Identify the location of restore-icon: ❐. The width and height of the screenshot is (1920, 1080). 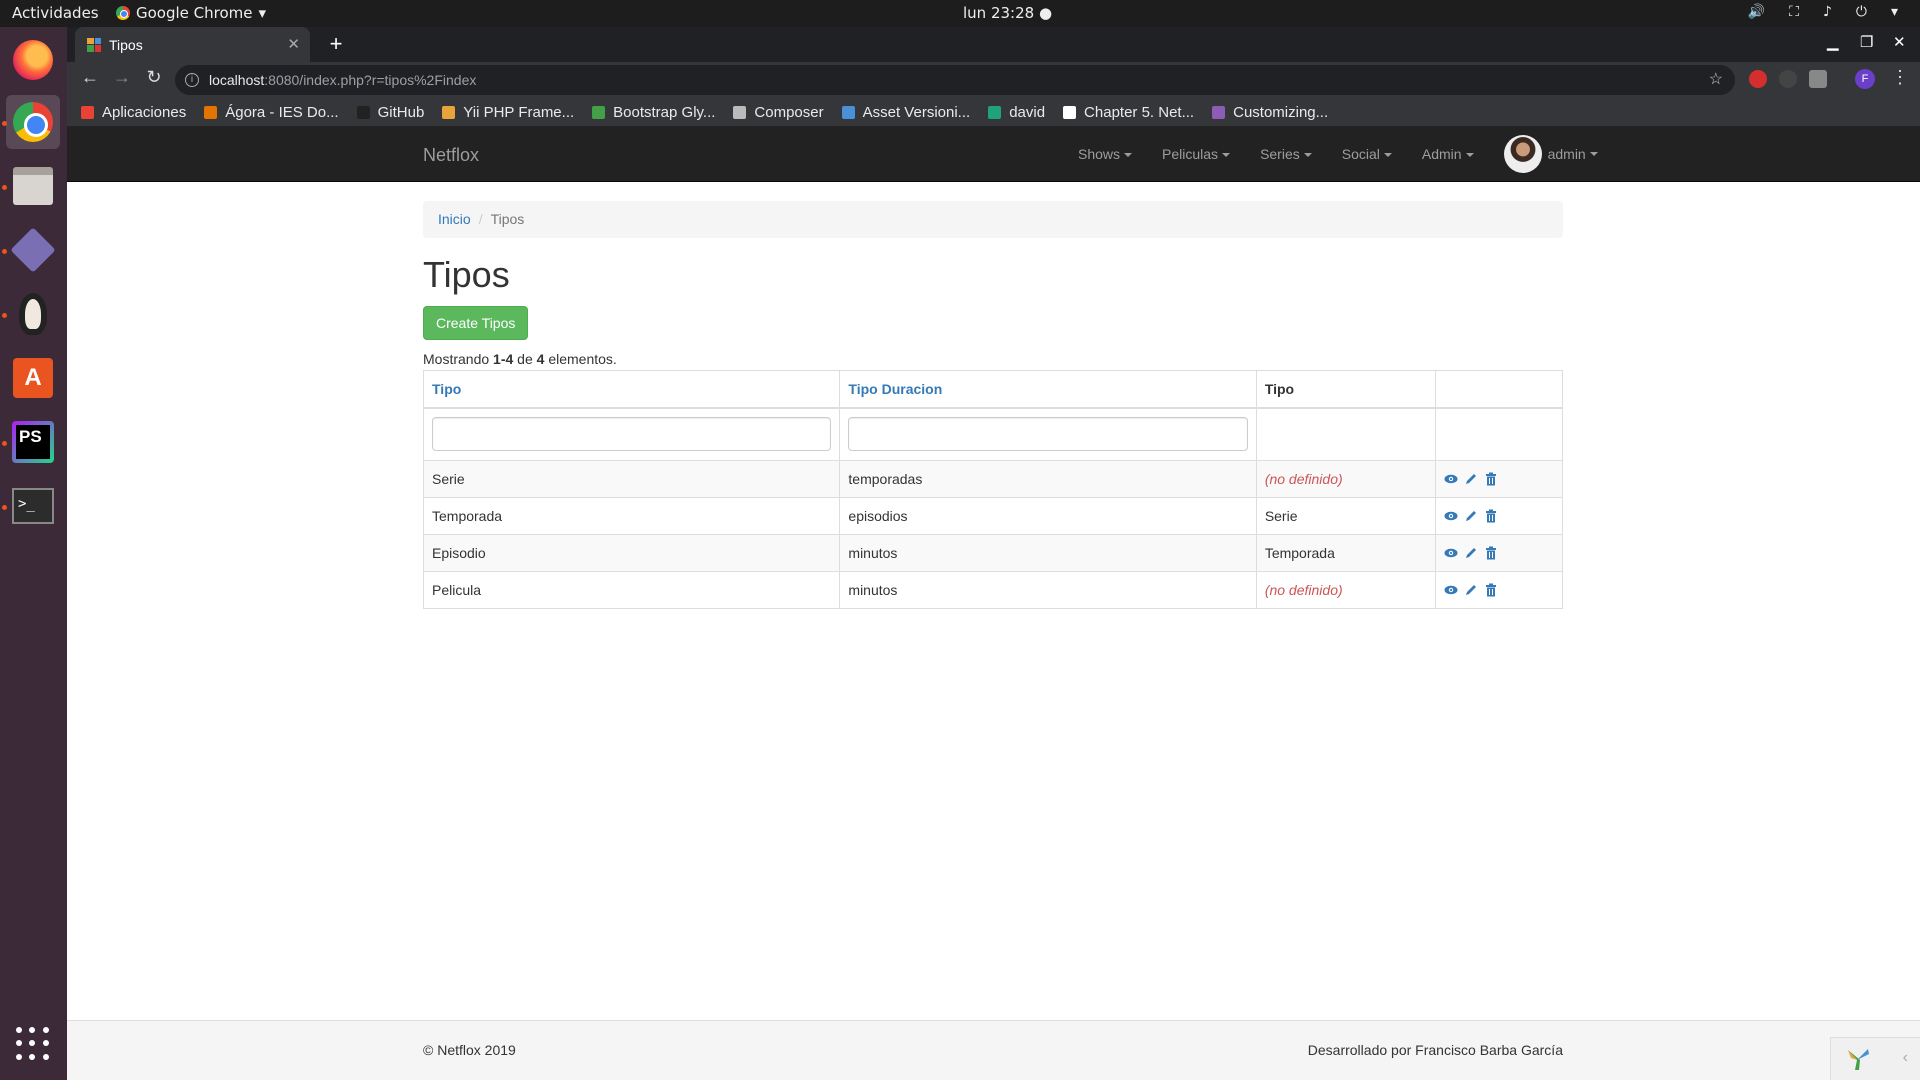
(1866, 42).